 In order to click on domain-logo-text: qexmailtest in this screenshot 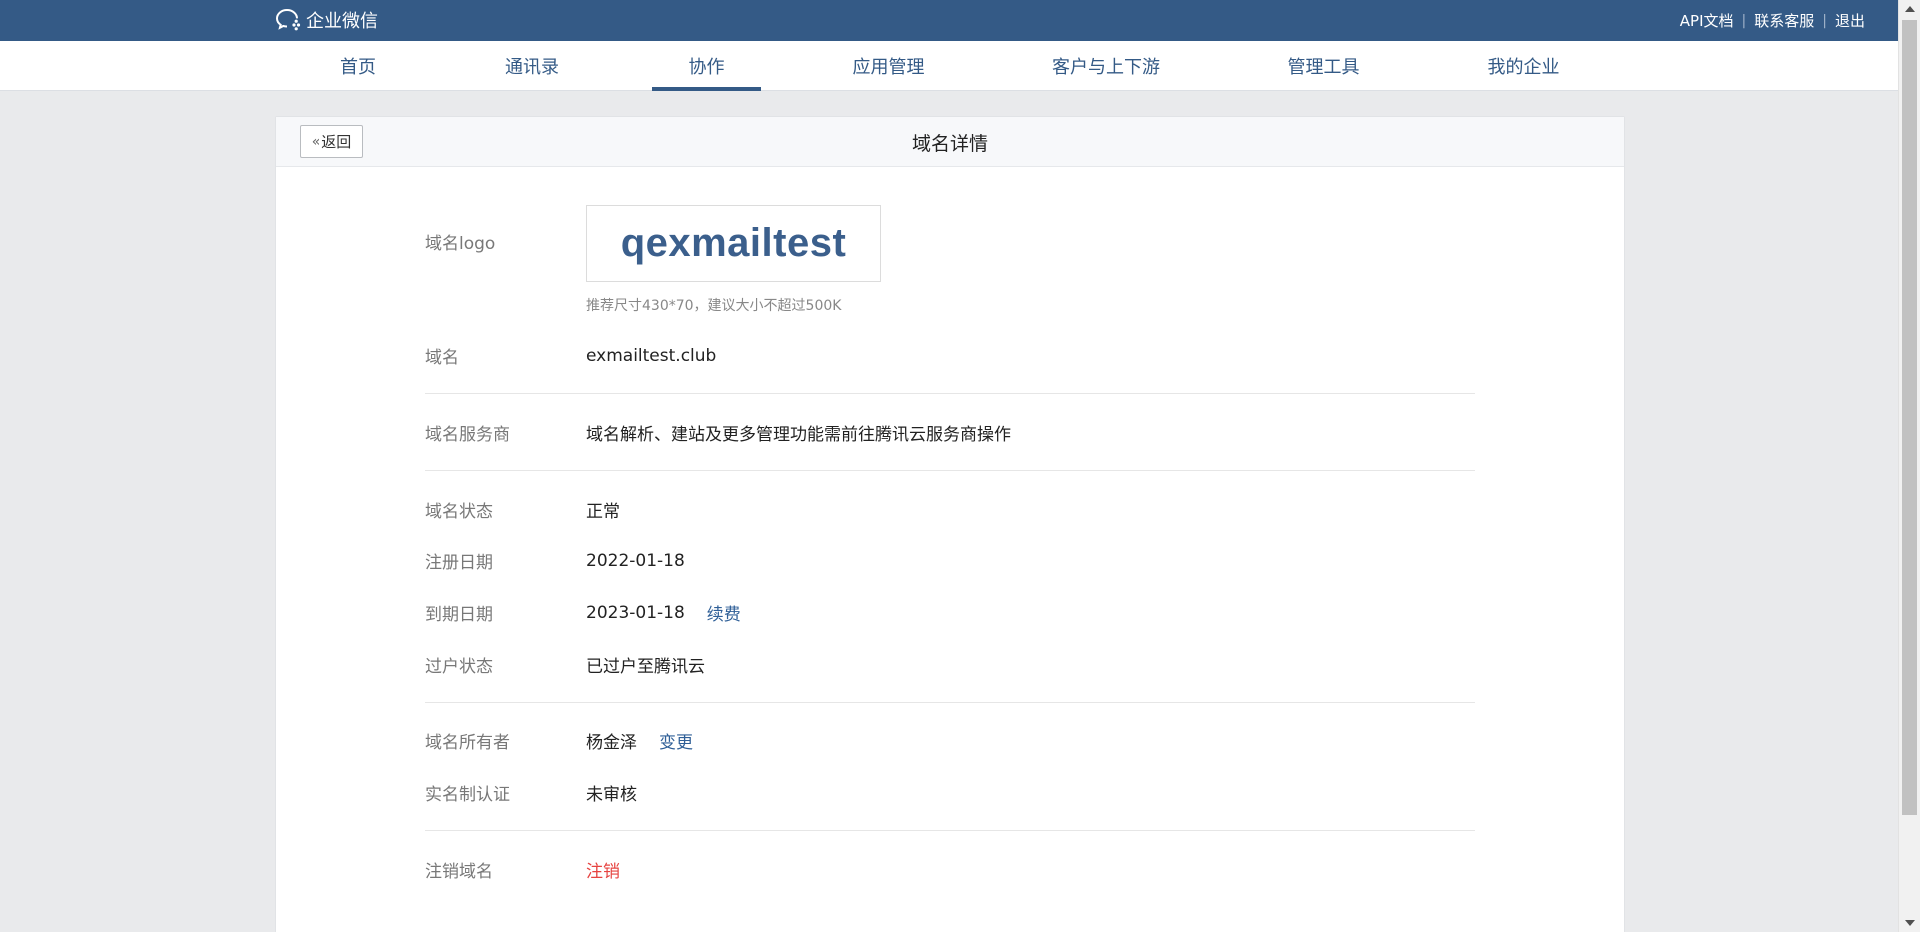, I will do `click(733, 243)`.